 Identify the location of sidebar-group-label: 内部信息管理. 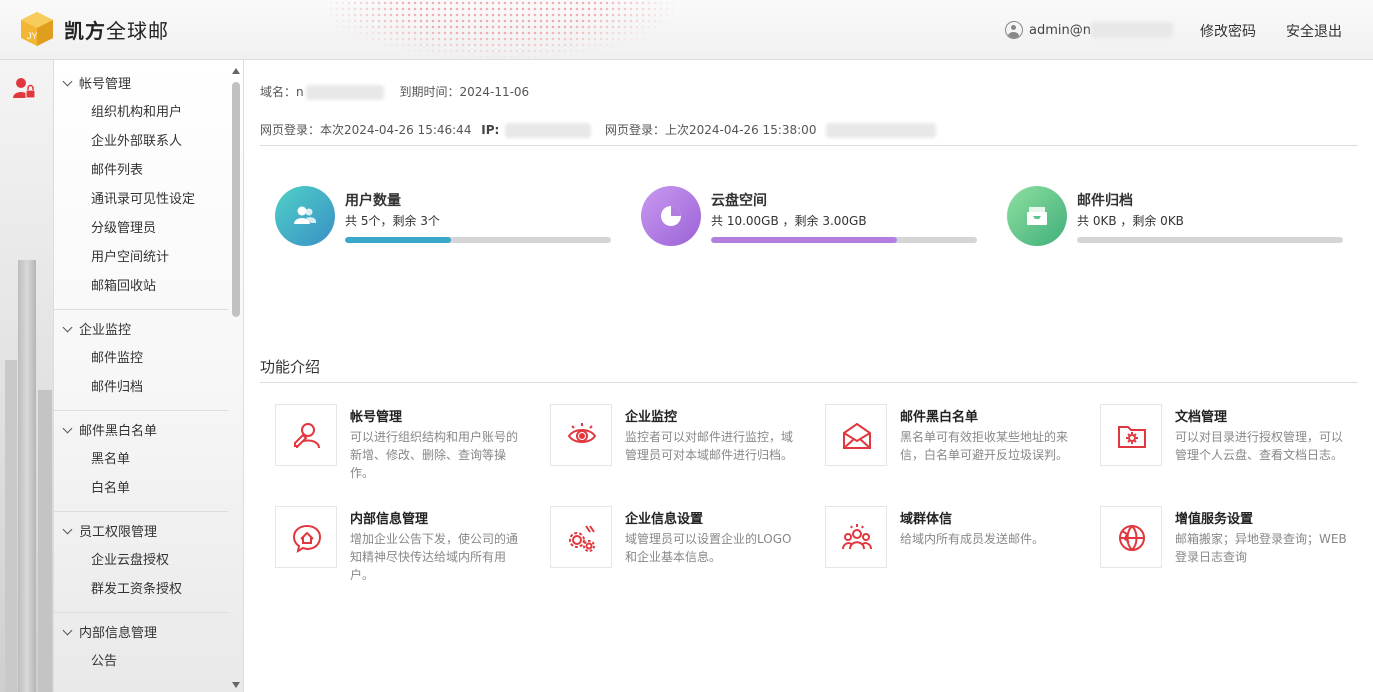
(118, 633).